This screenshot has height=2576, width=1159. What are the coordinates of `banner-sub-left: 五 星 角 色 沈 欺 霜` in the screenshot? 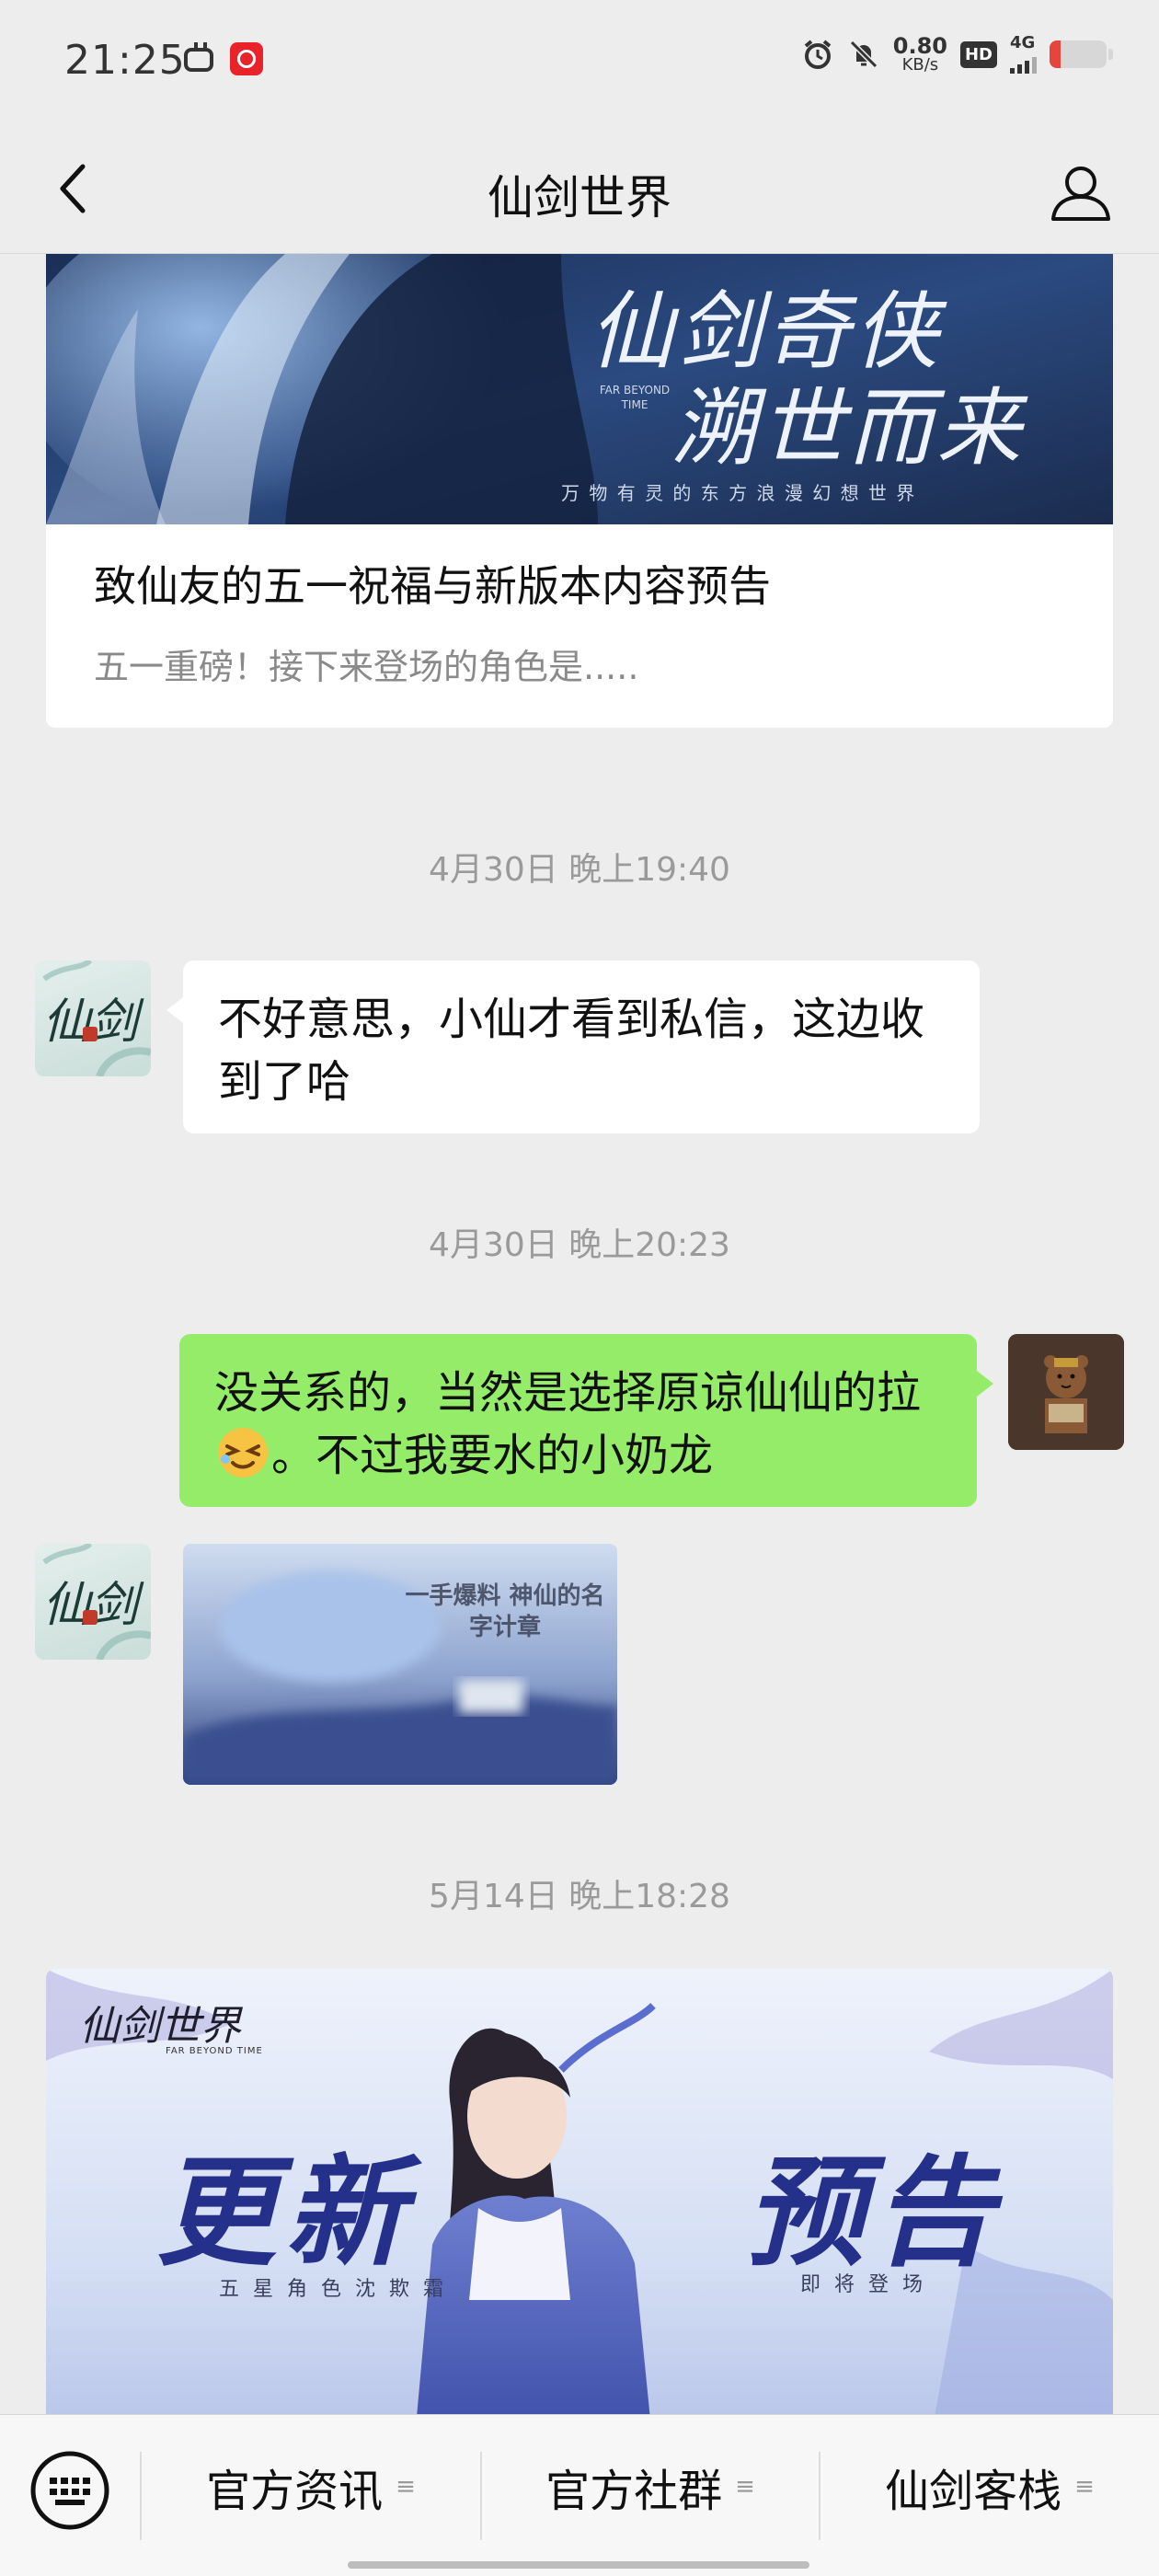 It's located at (333, 2289).